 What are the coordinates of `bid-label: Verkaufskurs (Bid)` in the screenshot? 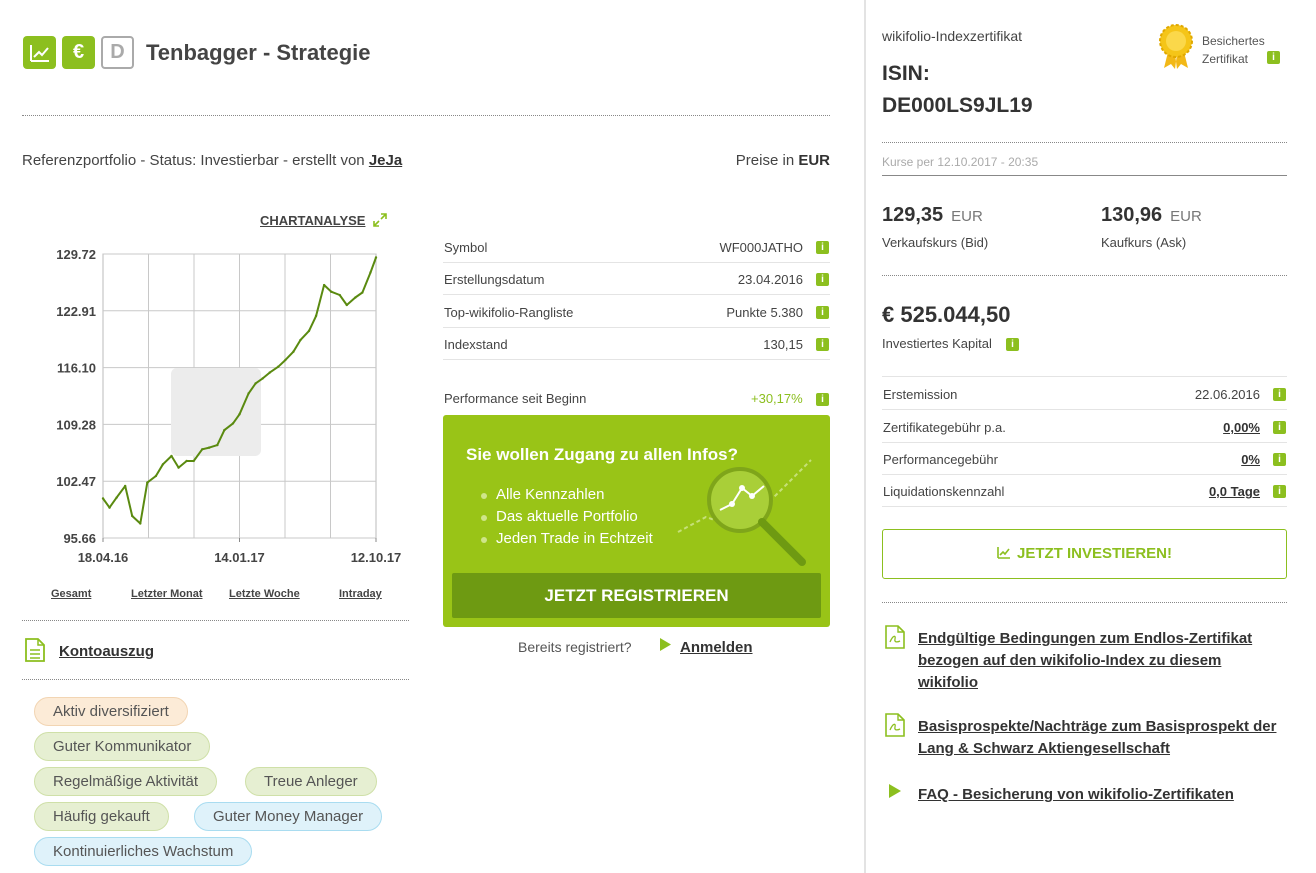 It's located at (935, 242).